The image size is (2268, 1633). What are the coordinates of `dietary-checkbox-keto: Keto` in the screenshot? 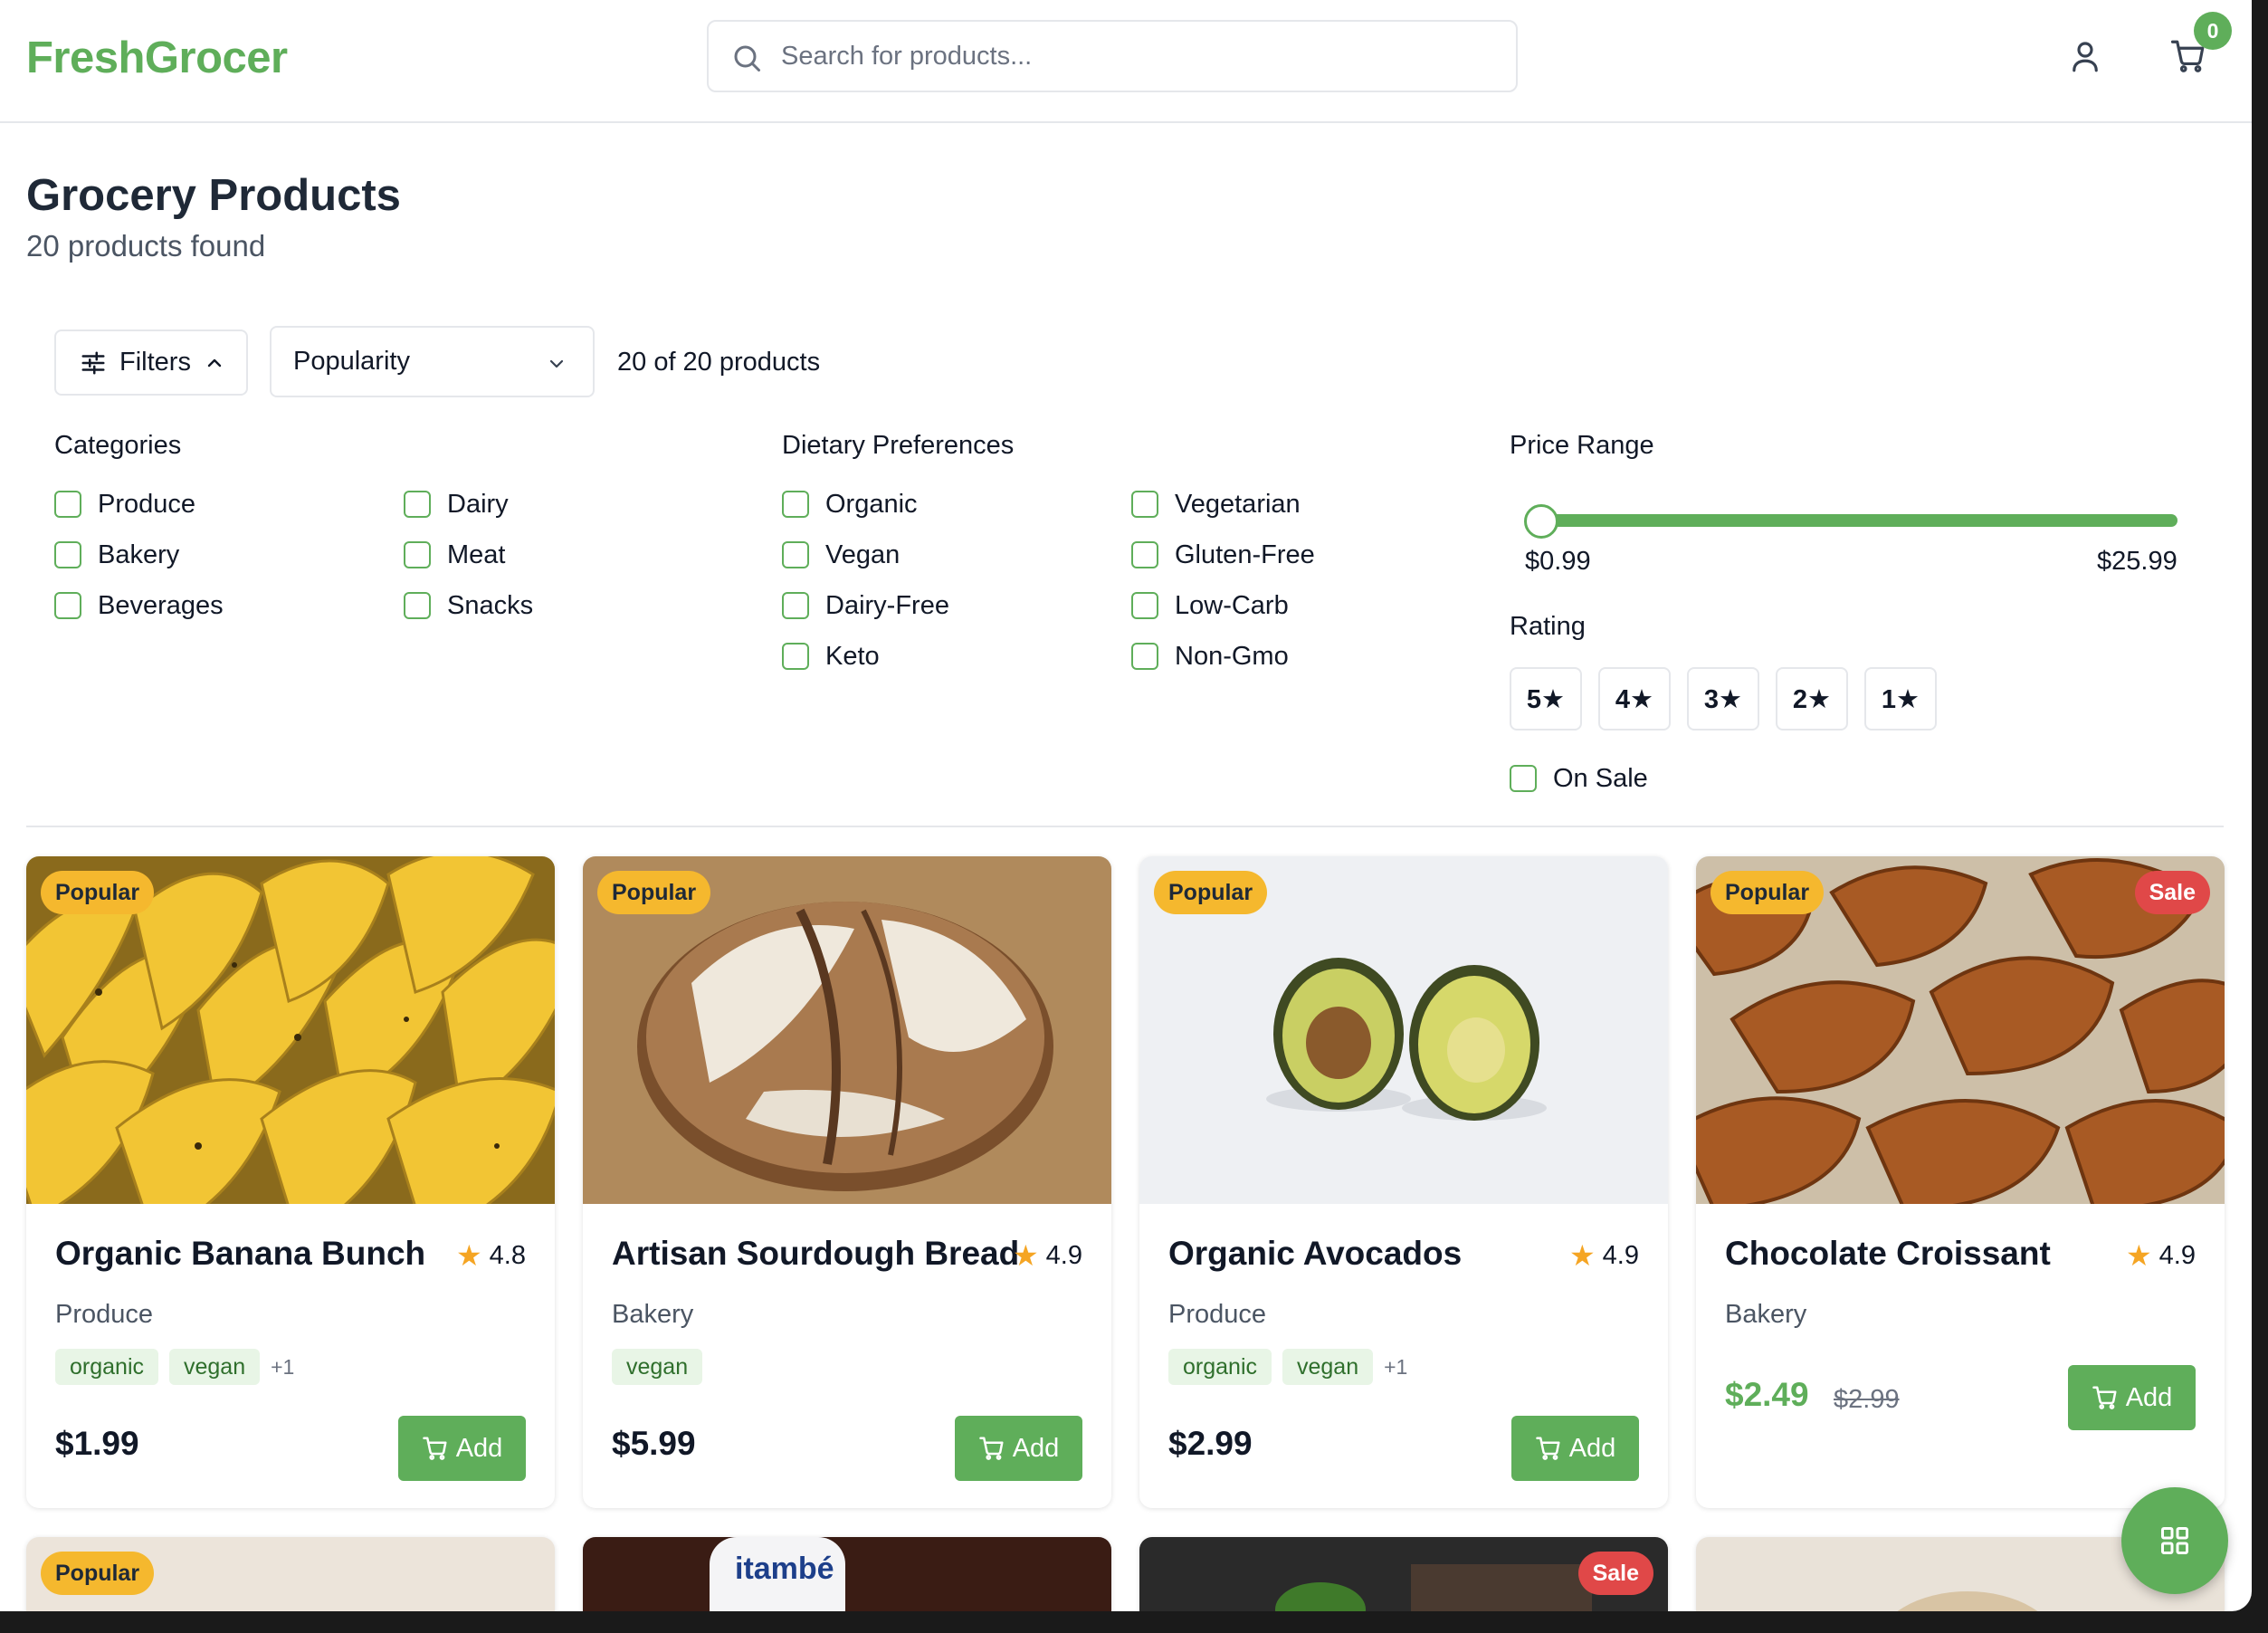 It's located at (831, 656).